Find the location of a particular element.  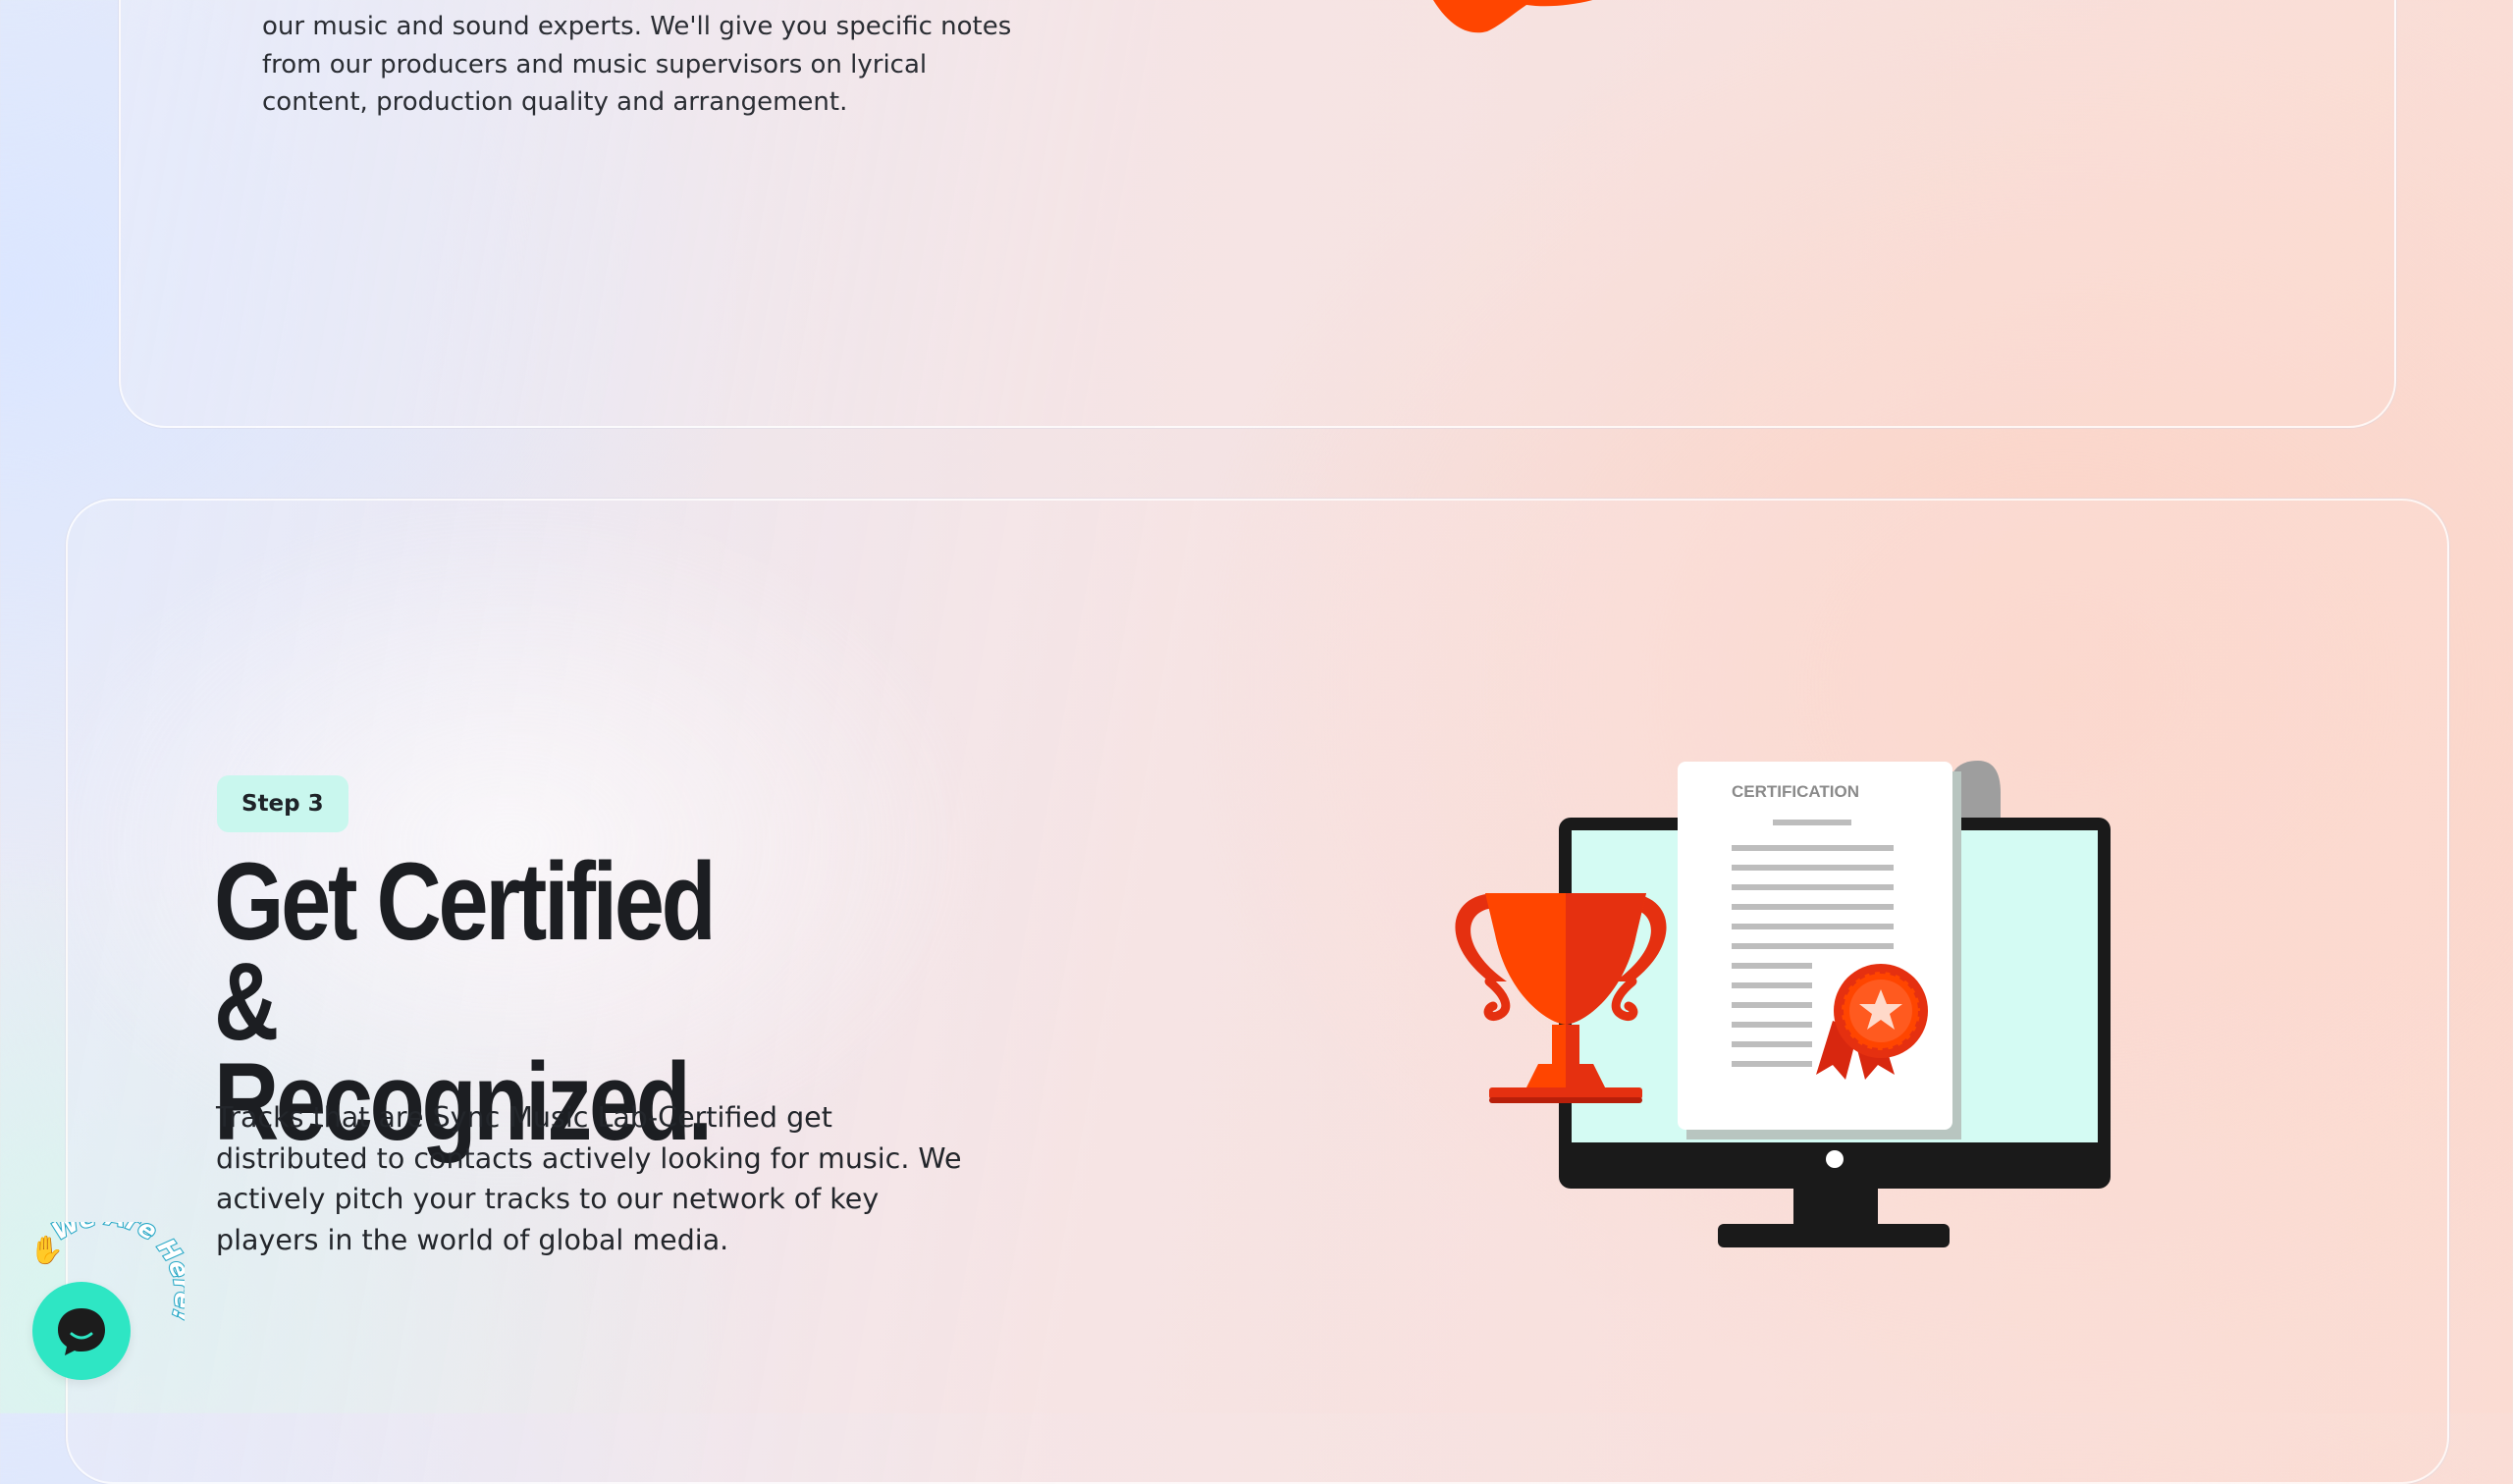

certificate-icon: CERTIFICATION is located at coordinates (1839, 951).